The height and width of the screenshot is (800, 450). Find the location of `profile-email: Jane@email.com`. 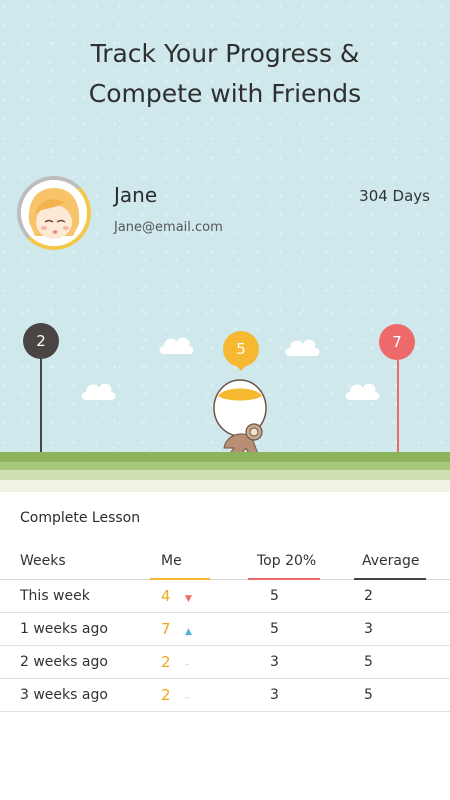

profile-email: Jane@email.com is located at coordinates (168, 227).